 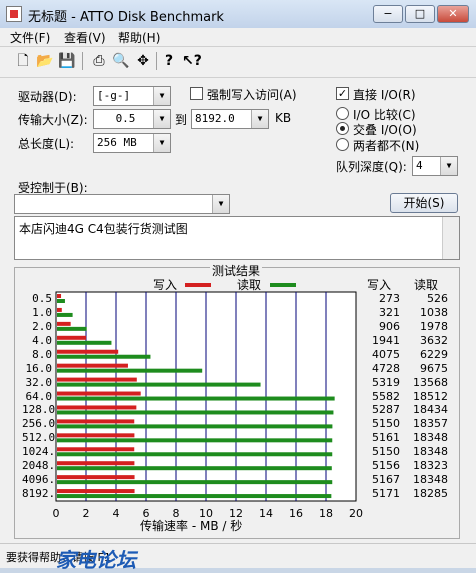 I want to click on help-icon: ?, so click(x=169, y=61).